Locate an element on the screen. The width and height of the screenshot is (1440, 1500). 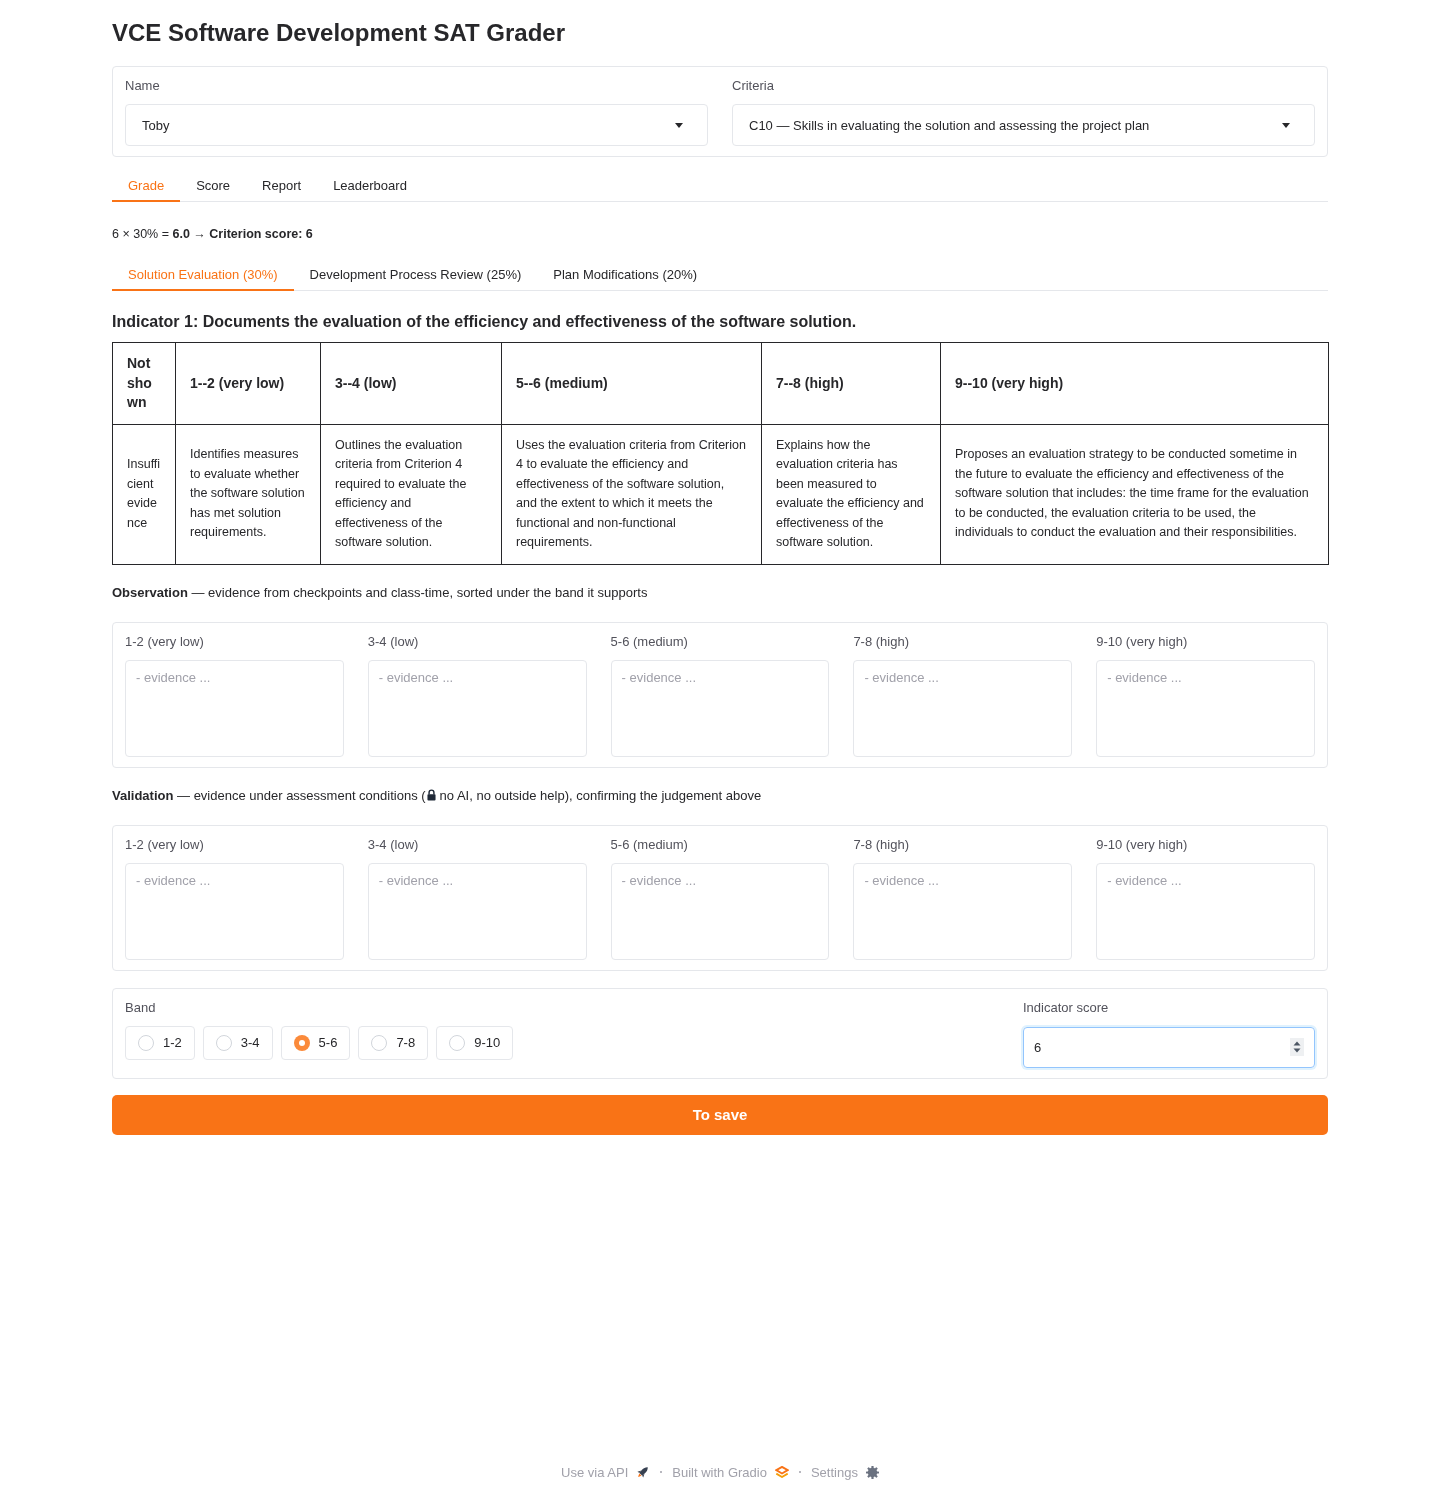
table-header-cell: Not shown is located at coordinates (144, 383).